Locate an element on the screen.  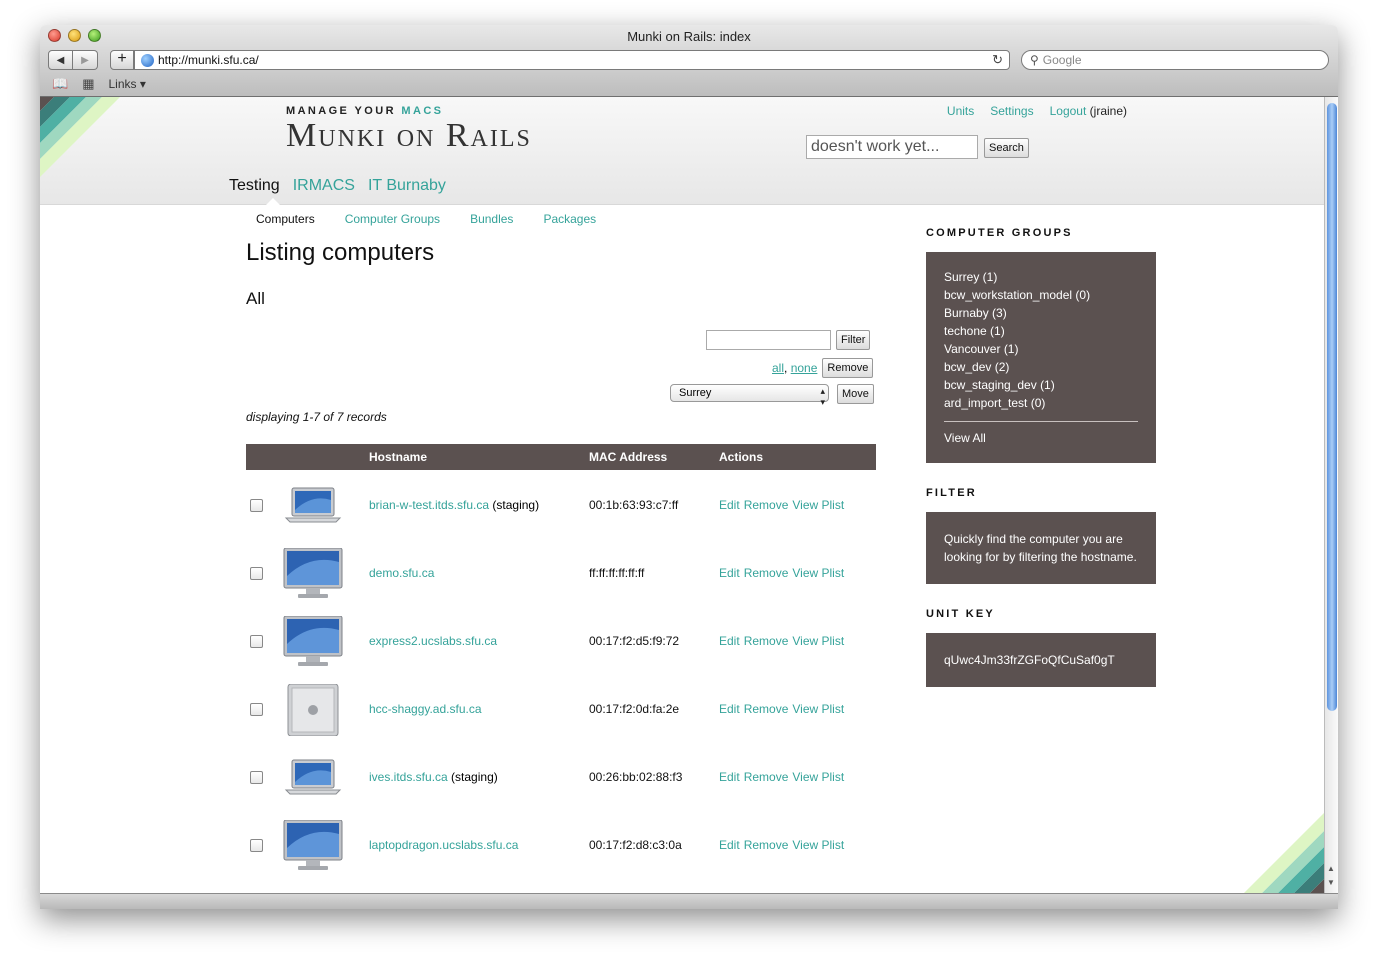
nav-packages: Packages is located at coordinates (569, 219).